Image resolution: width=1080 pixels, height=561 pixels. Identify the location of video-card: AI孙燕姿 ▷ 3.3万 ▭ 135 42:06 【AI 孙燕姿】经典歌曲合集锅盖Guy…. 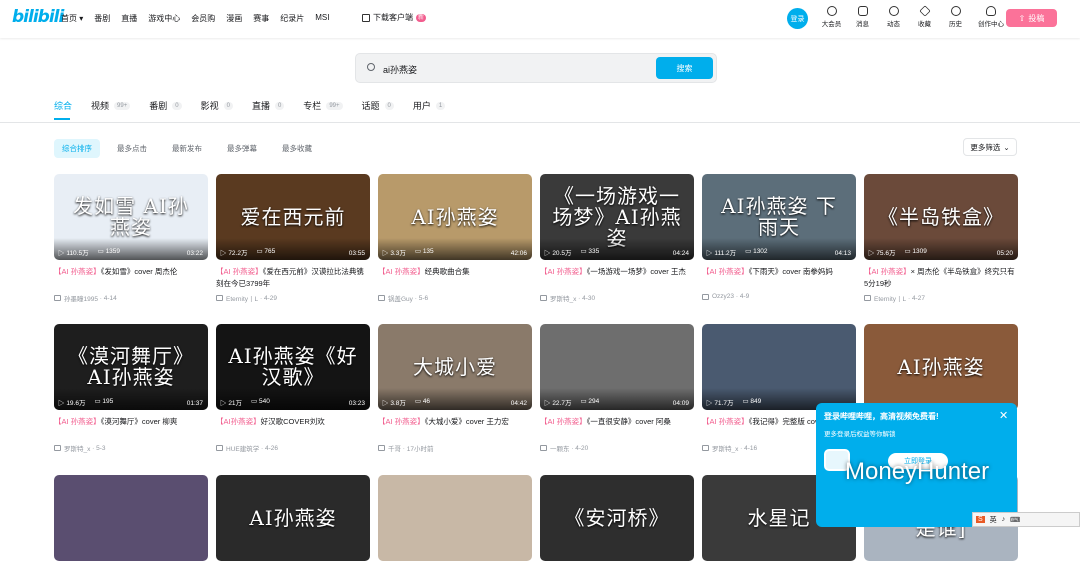
(455, 238).